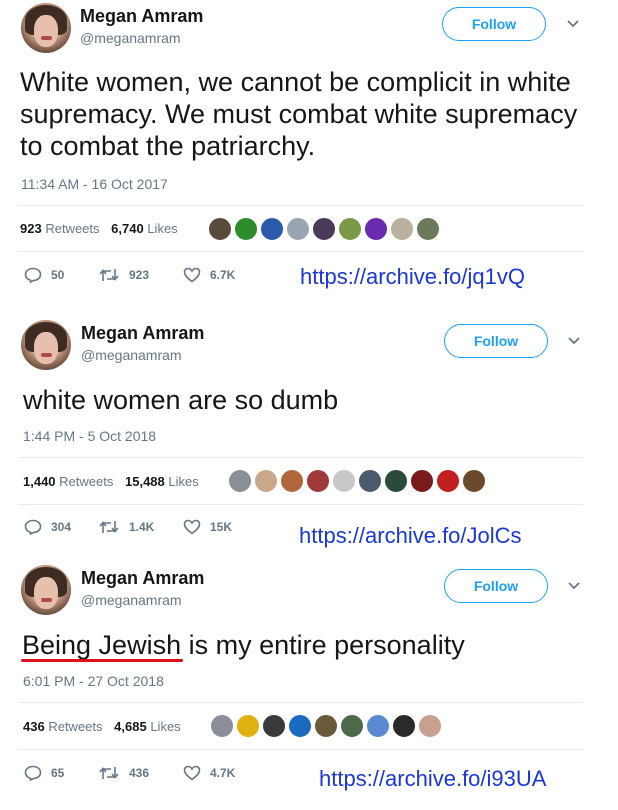 This screenshot has width=618, height=810. What do you see at coordinates (207, 527) in the screenshot?
I see `like-button: 15K` at bounding box center [207, 527].